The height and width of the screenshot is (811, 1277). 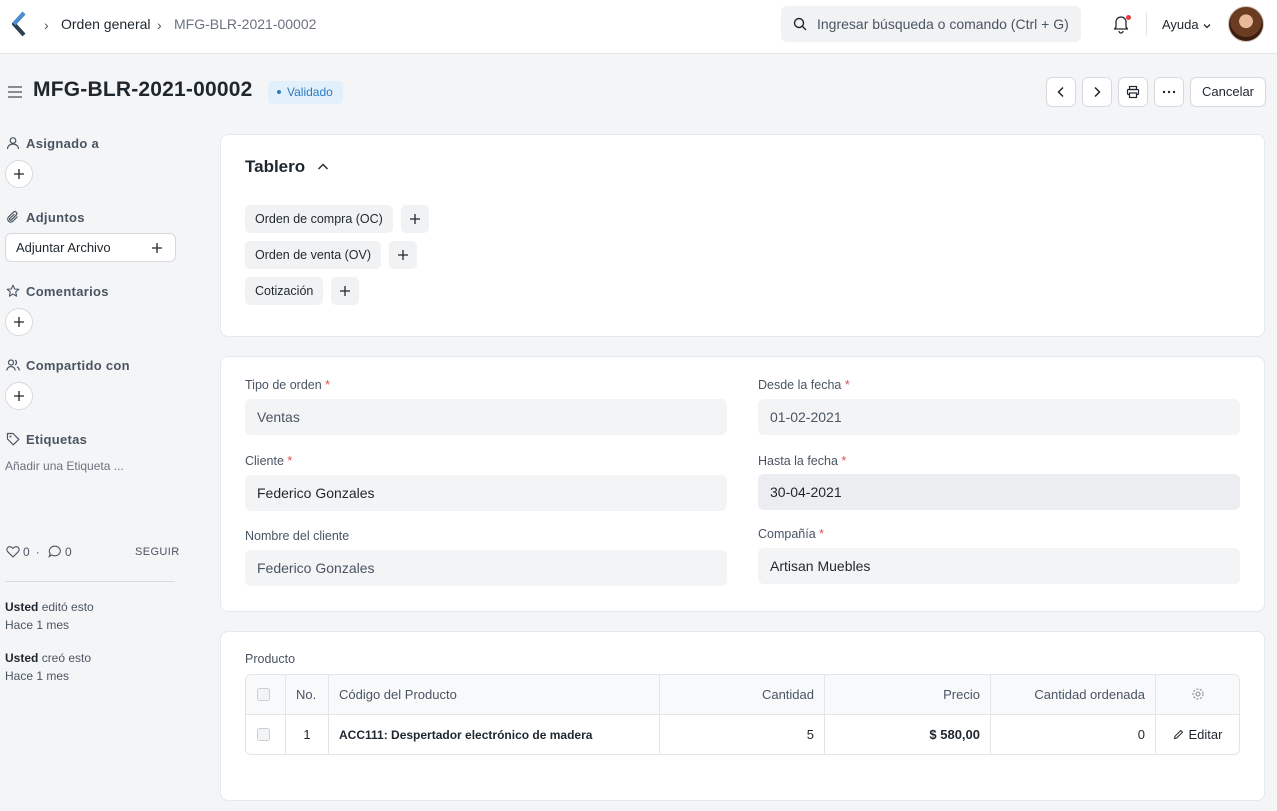 What do you see at coordinates (13, 142) in the screenshot?
I see `user-icon` at bounding box center [13, 142].